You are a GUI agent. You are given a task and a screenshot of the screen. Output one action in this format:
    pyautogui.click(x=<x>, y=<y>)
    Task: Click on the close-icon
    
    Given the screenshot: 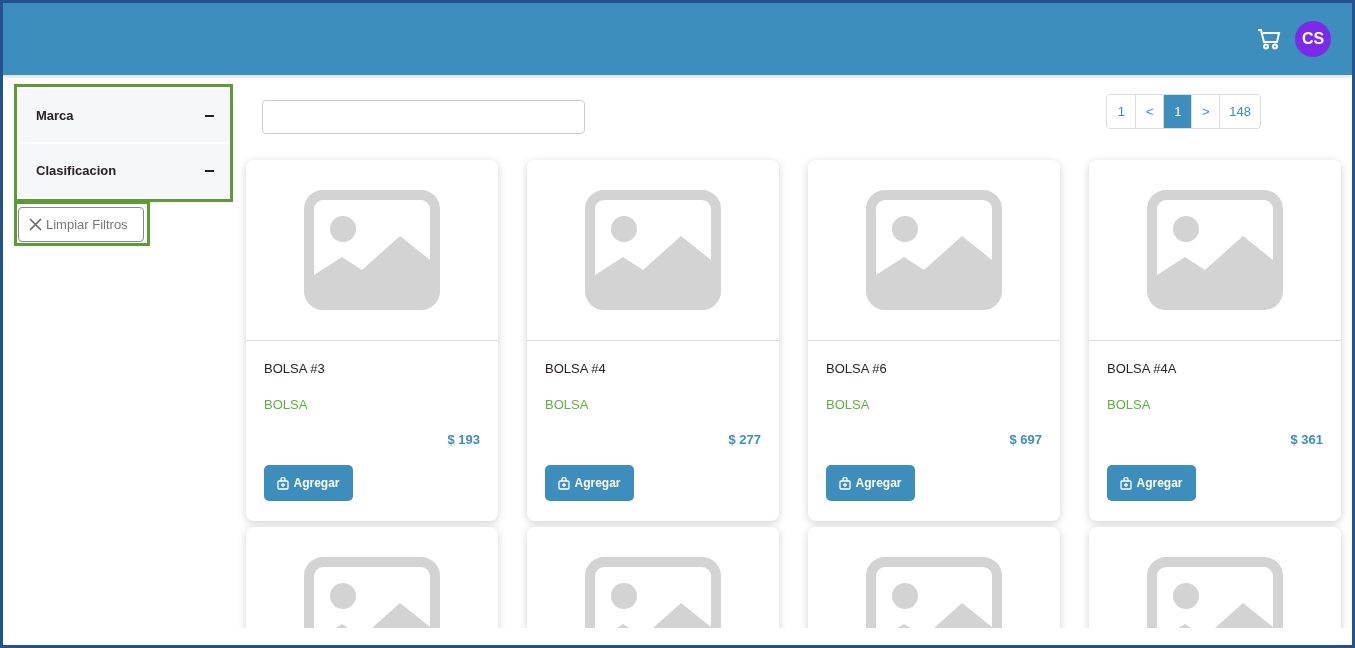 What is the action you would take?
    pyautogui.click(x=35, y=224)
    